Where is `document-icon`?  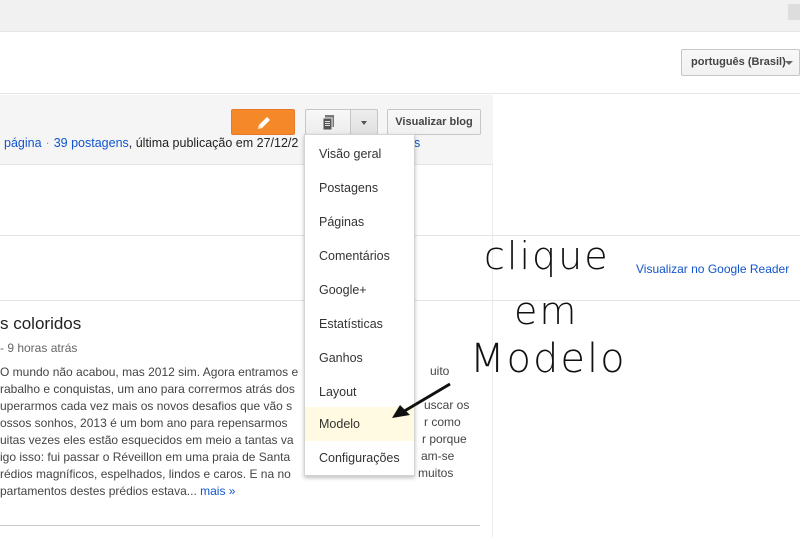
document-icon is located at coordinates (328, 123).